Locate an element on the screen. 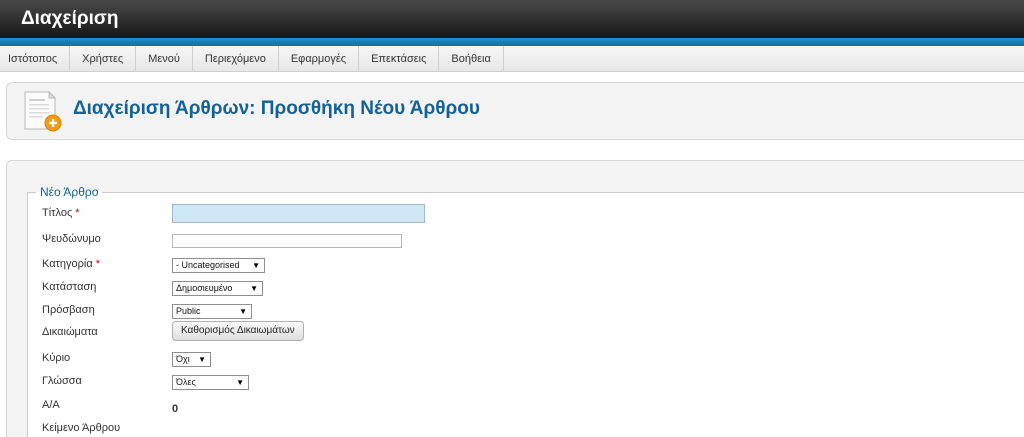 Image resolution: width=1024 pixels, height=437 pixels. featured-label: Κύριο is located at coordinates (56, 358).